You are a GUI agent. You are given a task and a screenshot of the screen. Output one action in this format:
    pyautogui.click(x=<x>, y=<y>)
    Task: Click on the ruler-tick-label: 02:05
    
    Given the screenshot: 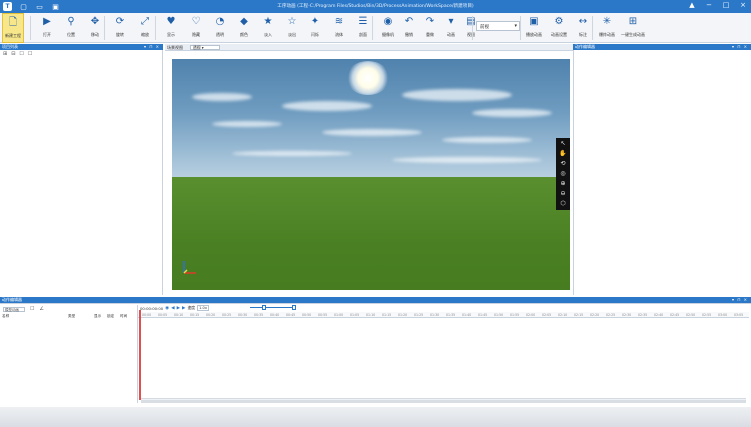 What is the action you would take?
    pyautogui.click(x=547, y=315)
    